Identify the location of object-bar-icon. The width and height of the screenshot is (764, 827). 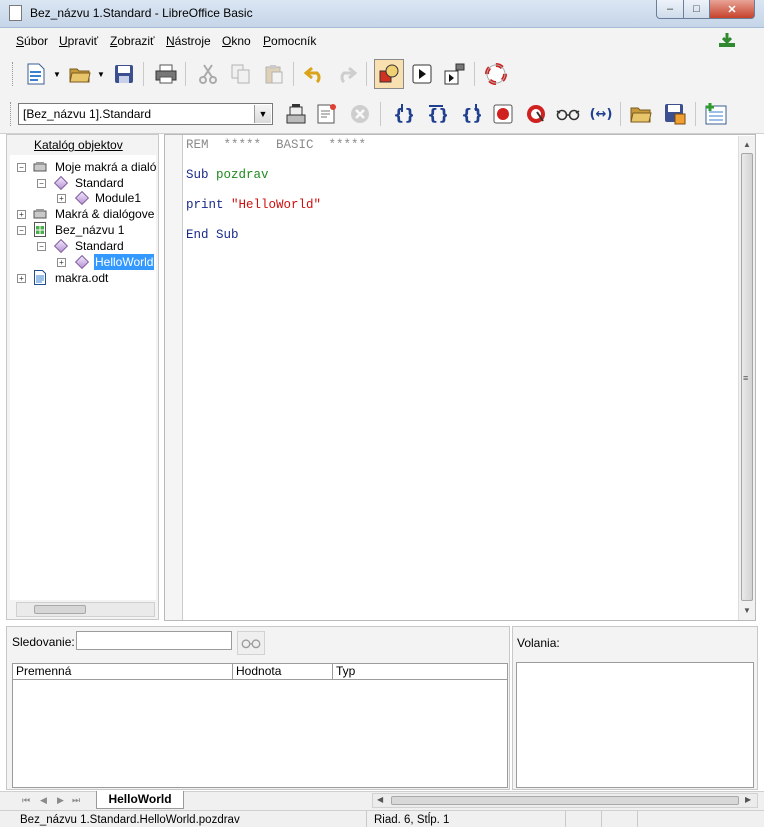
(455, 74).